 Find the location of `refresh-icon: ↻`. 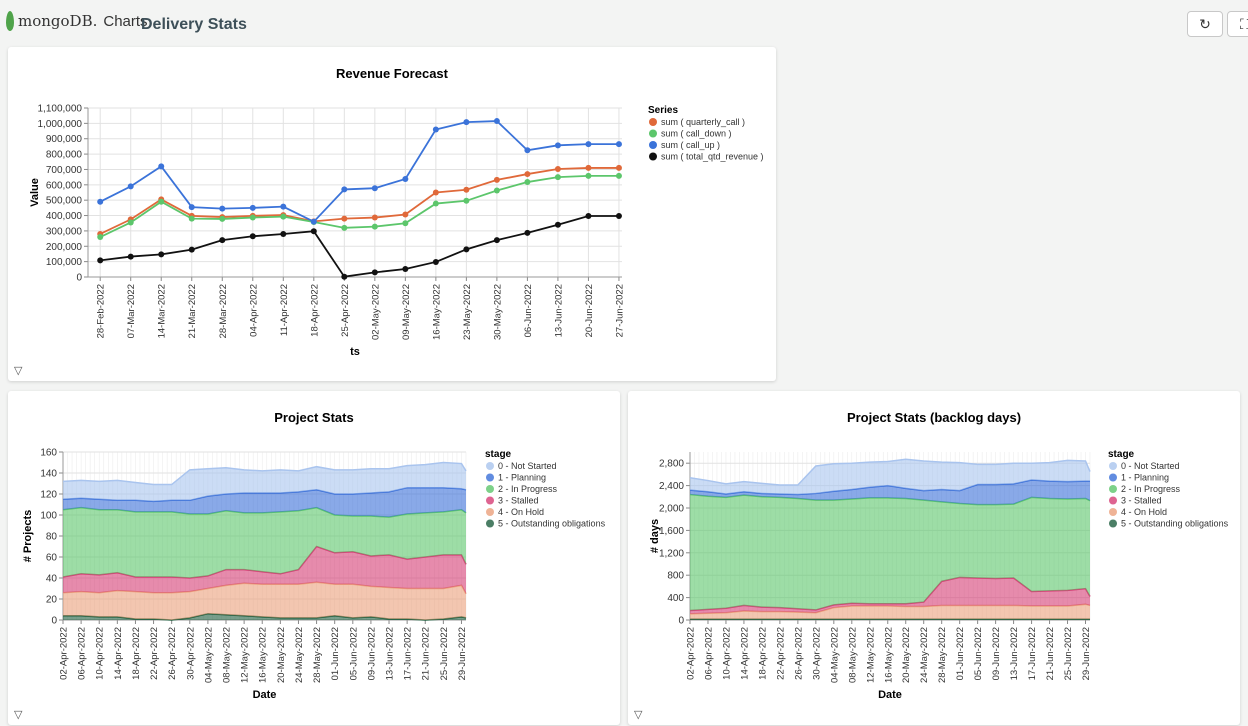

refresh-icon: ↻ is located at coordinates (1205, 23).